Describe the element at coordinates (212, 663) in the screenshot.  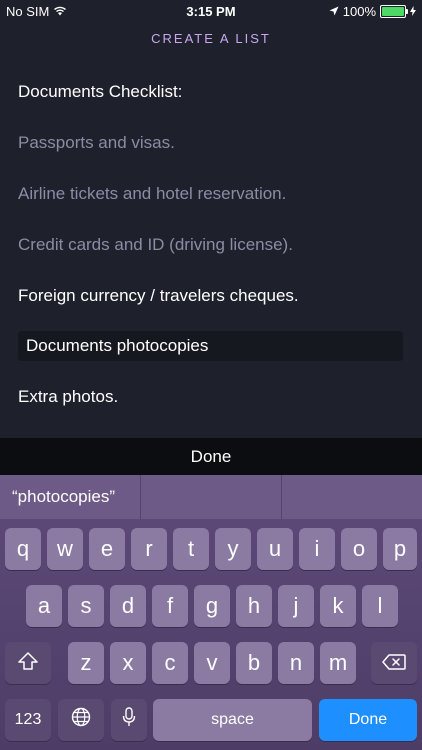
I see `key-v: v` at that location.